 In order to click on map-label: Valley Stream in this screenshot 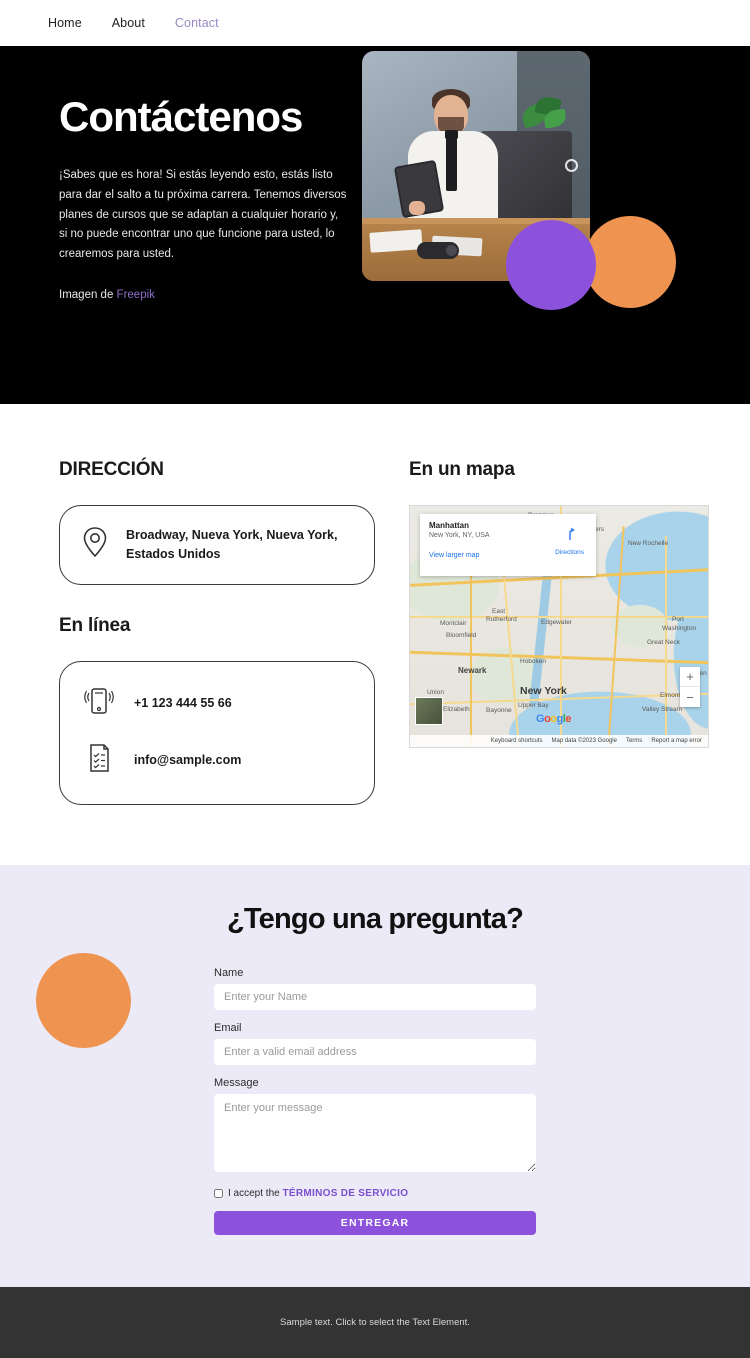, I will do `click(662, 709)`.